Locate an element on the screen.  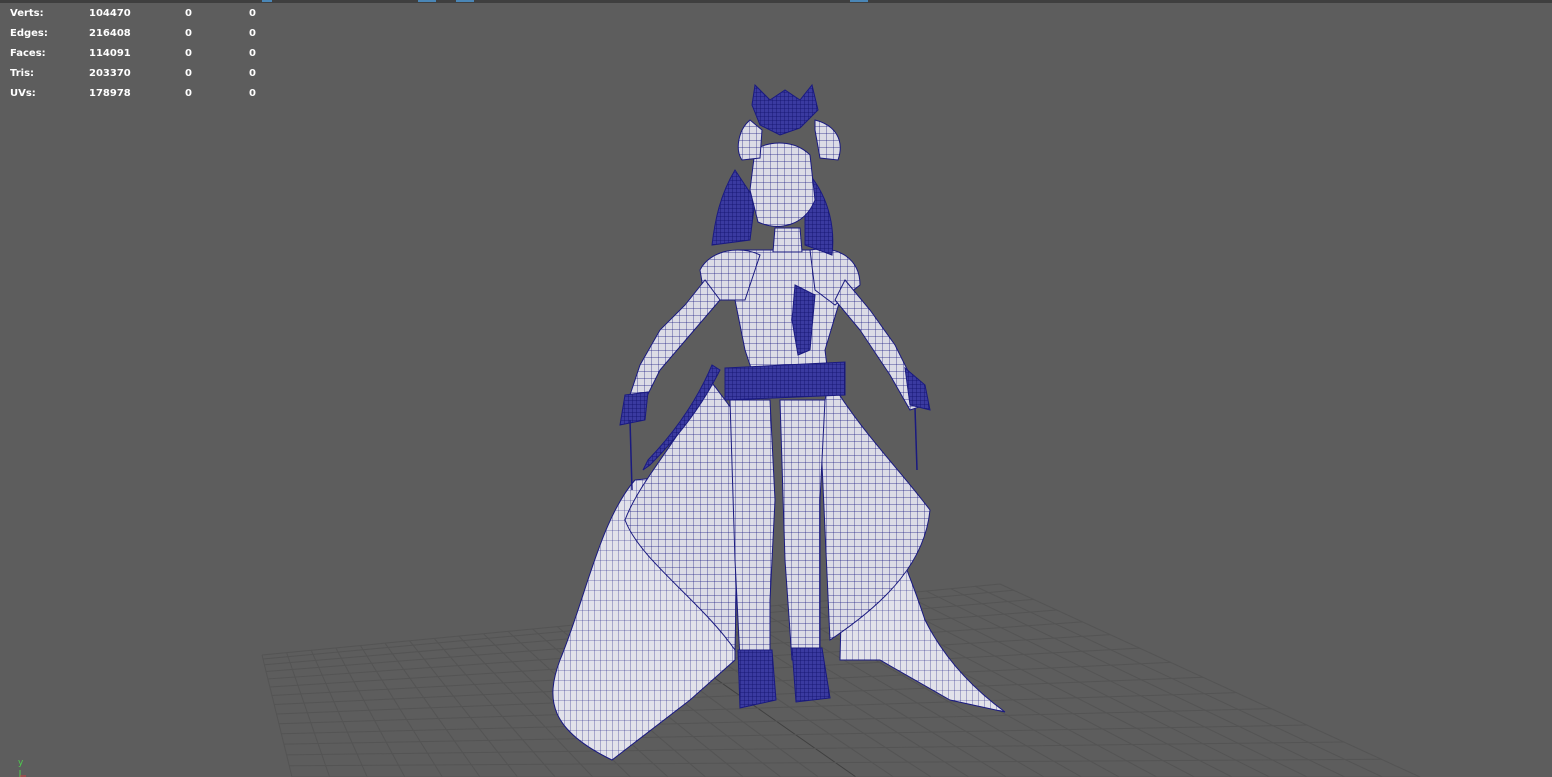
hud-total: 216408 is located at coordinates (110, 33).